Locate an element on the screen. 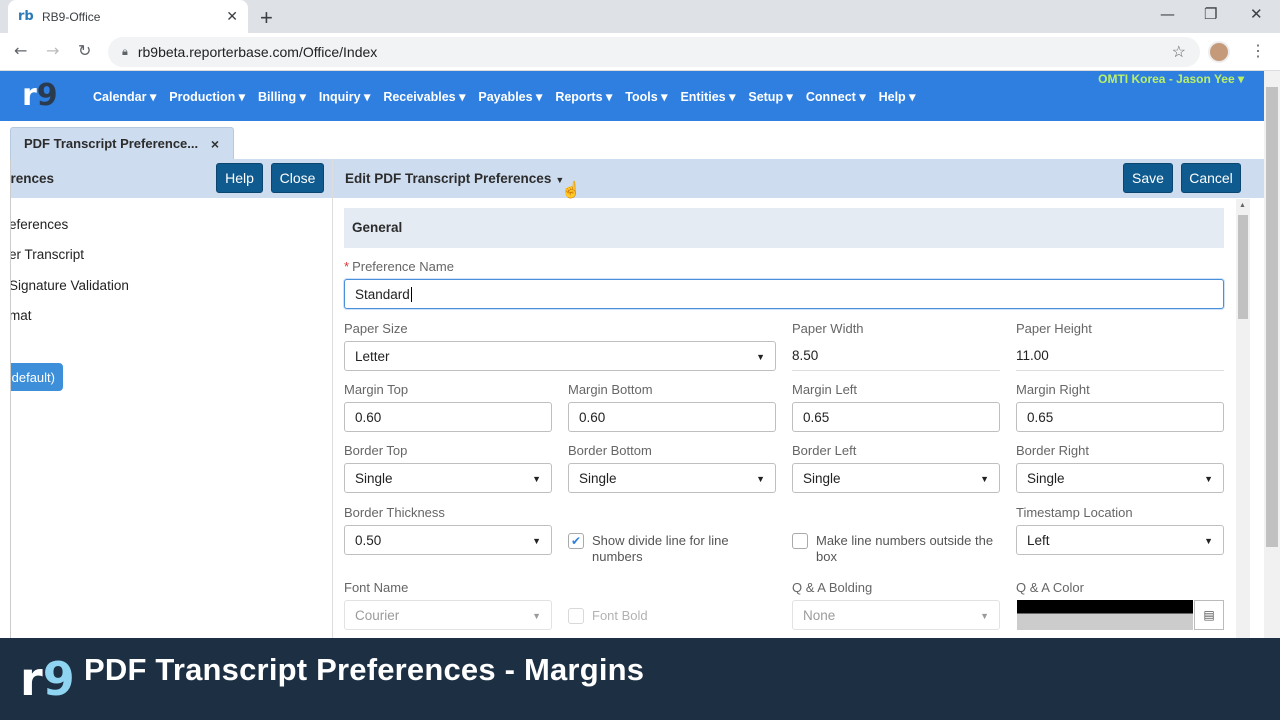 This screenshot has width=1280, height=720. hand-cursor-icon: ☝ is located at coordinates (571, 190).